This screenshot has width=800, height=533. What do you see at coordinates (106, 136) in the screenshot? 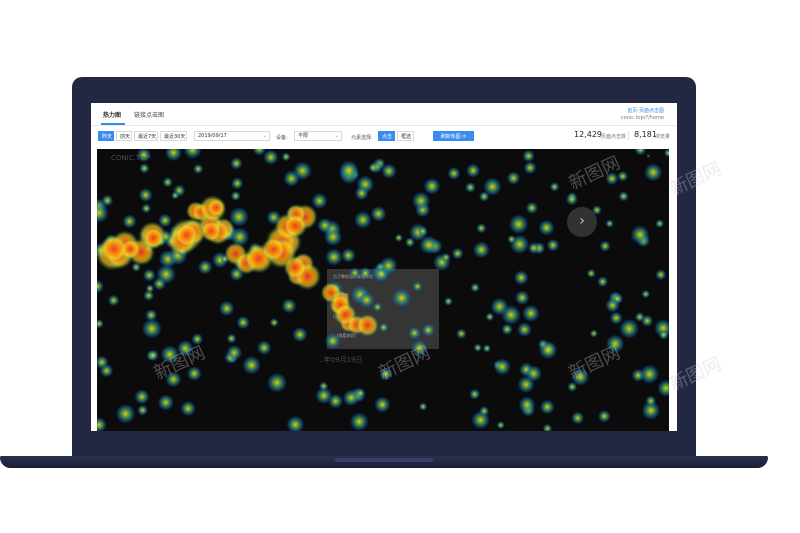
I see `range-button-yesterday: 昨天` at bounding box center [106, 136].